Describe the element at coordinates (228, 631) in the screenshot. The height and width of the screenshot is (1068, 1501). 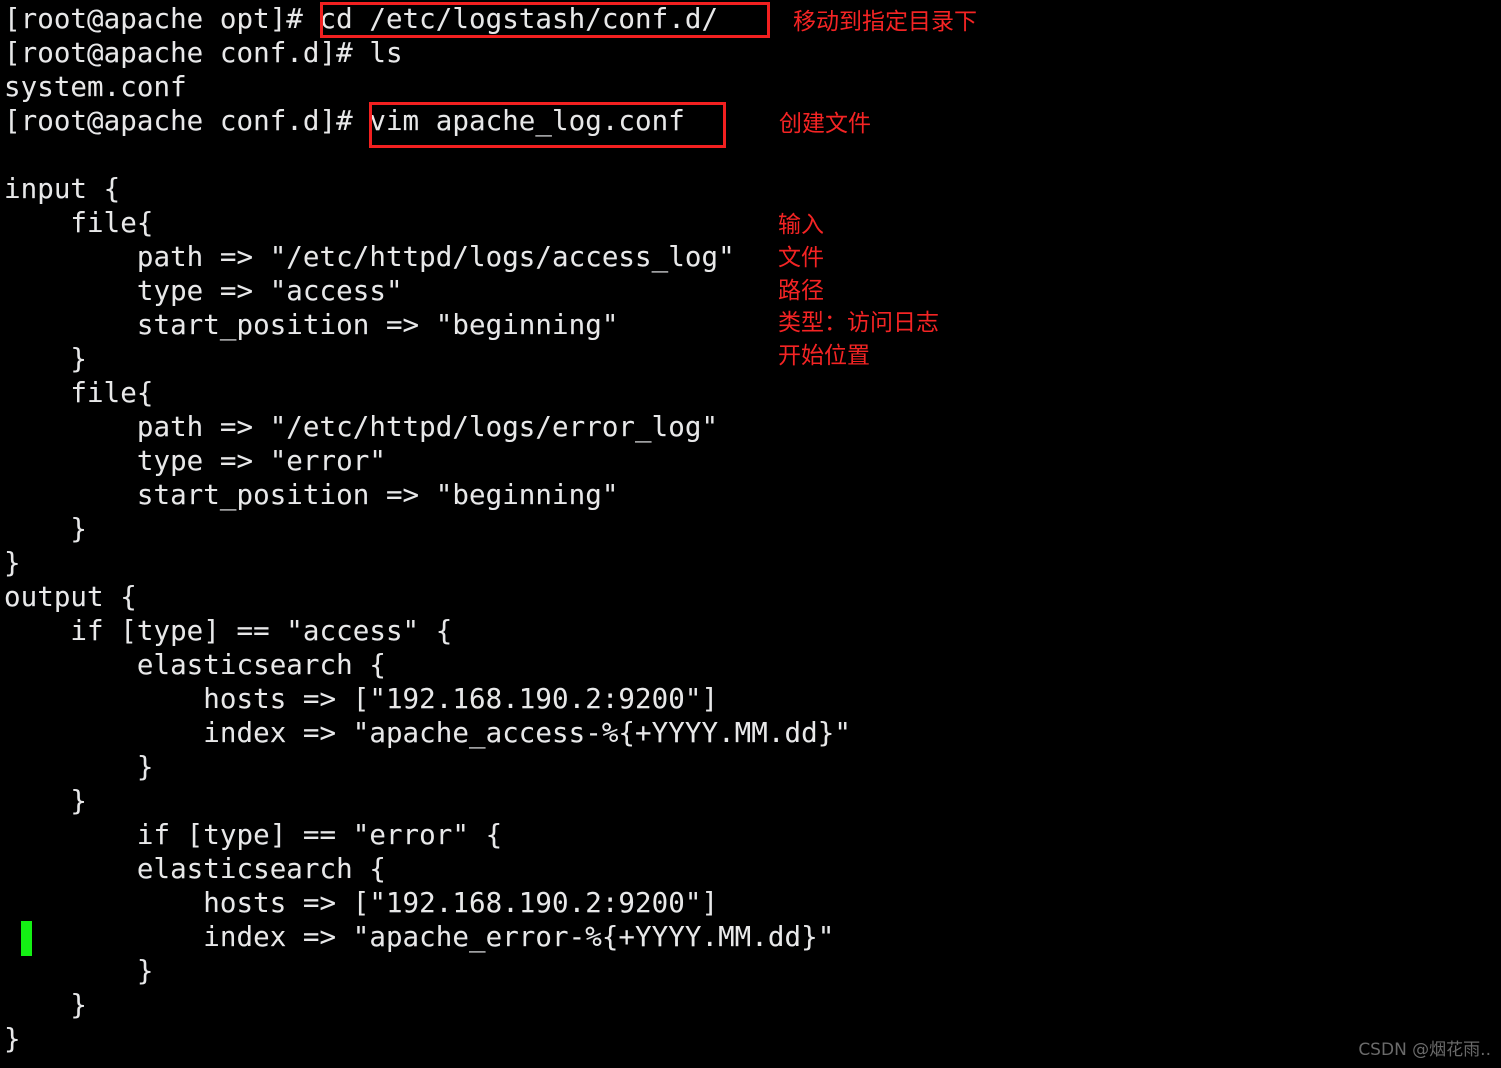
I see `terminal-line: if [type] == "access" {` at that location.